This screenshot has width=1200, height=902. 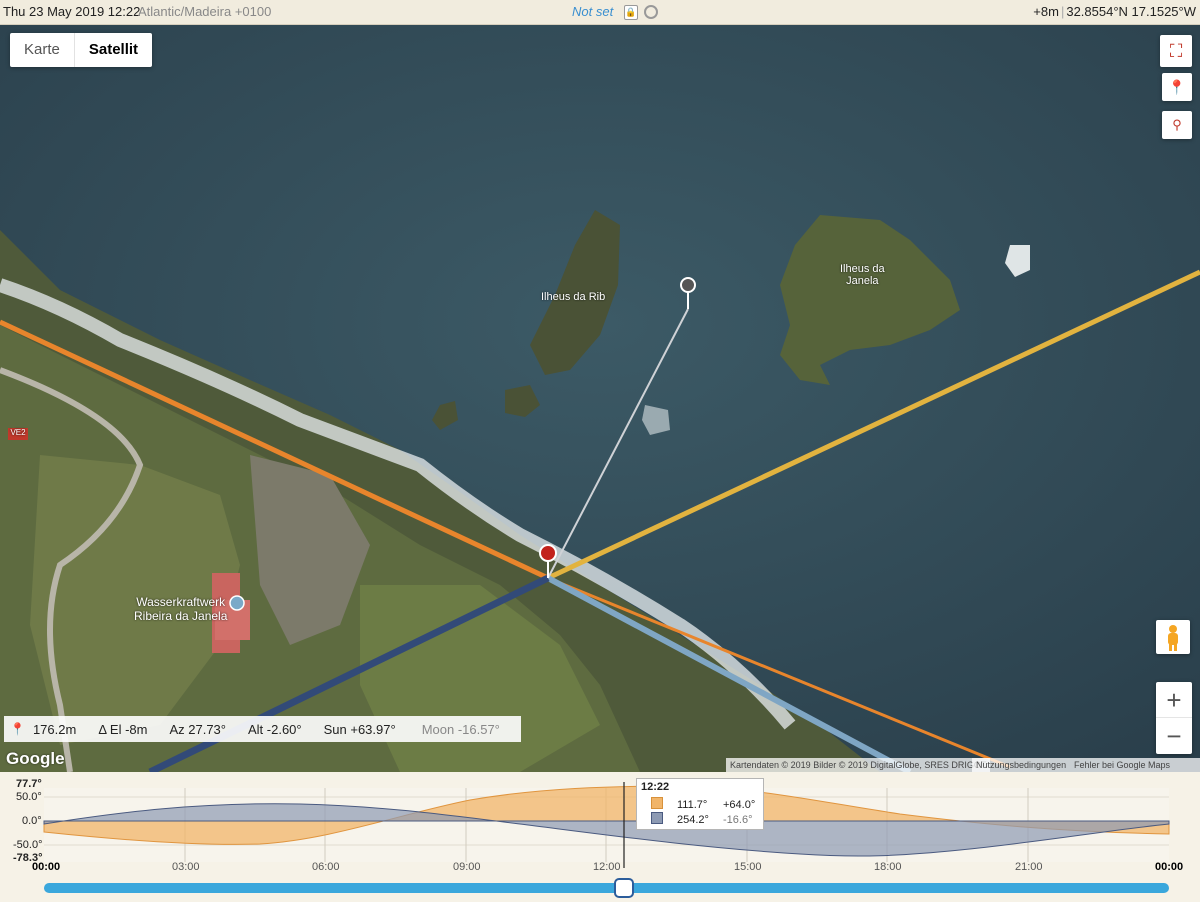 I want to click on zoom-control: + −, so click(x=1174, y=718).